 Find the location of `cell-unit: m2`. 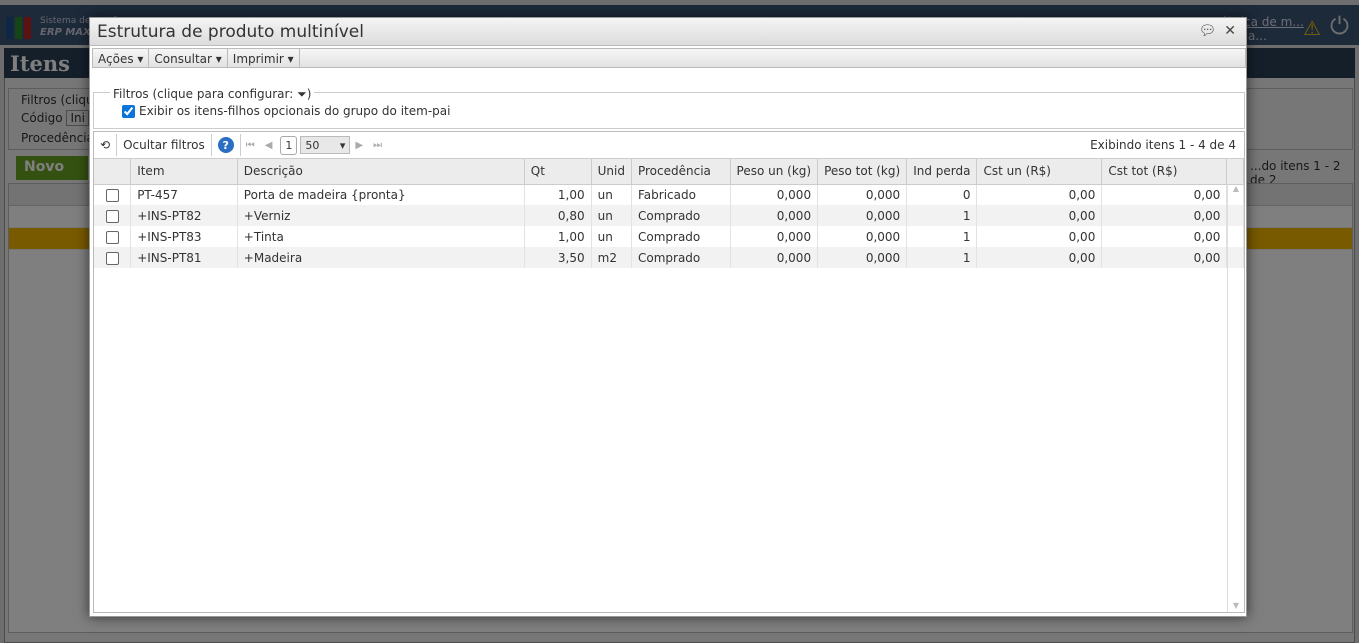

cell-unit: m2 is located at coordinates (611, 257).